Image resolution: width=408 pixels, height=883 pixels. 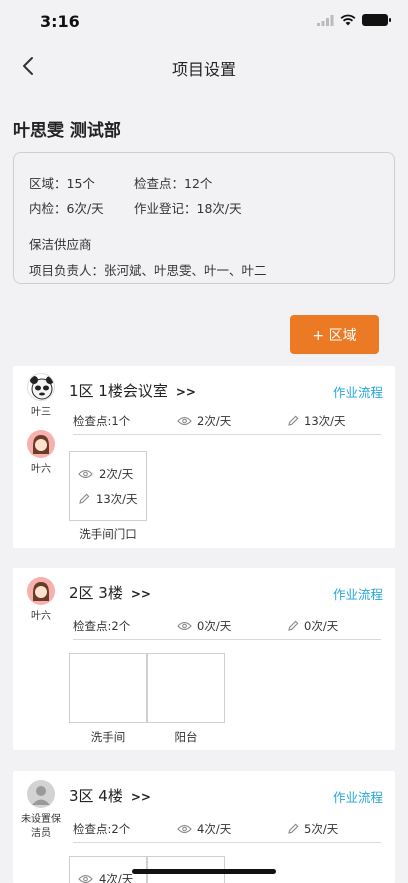 I want to click on zone-title: 3区 4楼 >>, so click(x=110, y=795).